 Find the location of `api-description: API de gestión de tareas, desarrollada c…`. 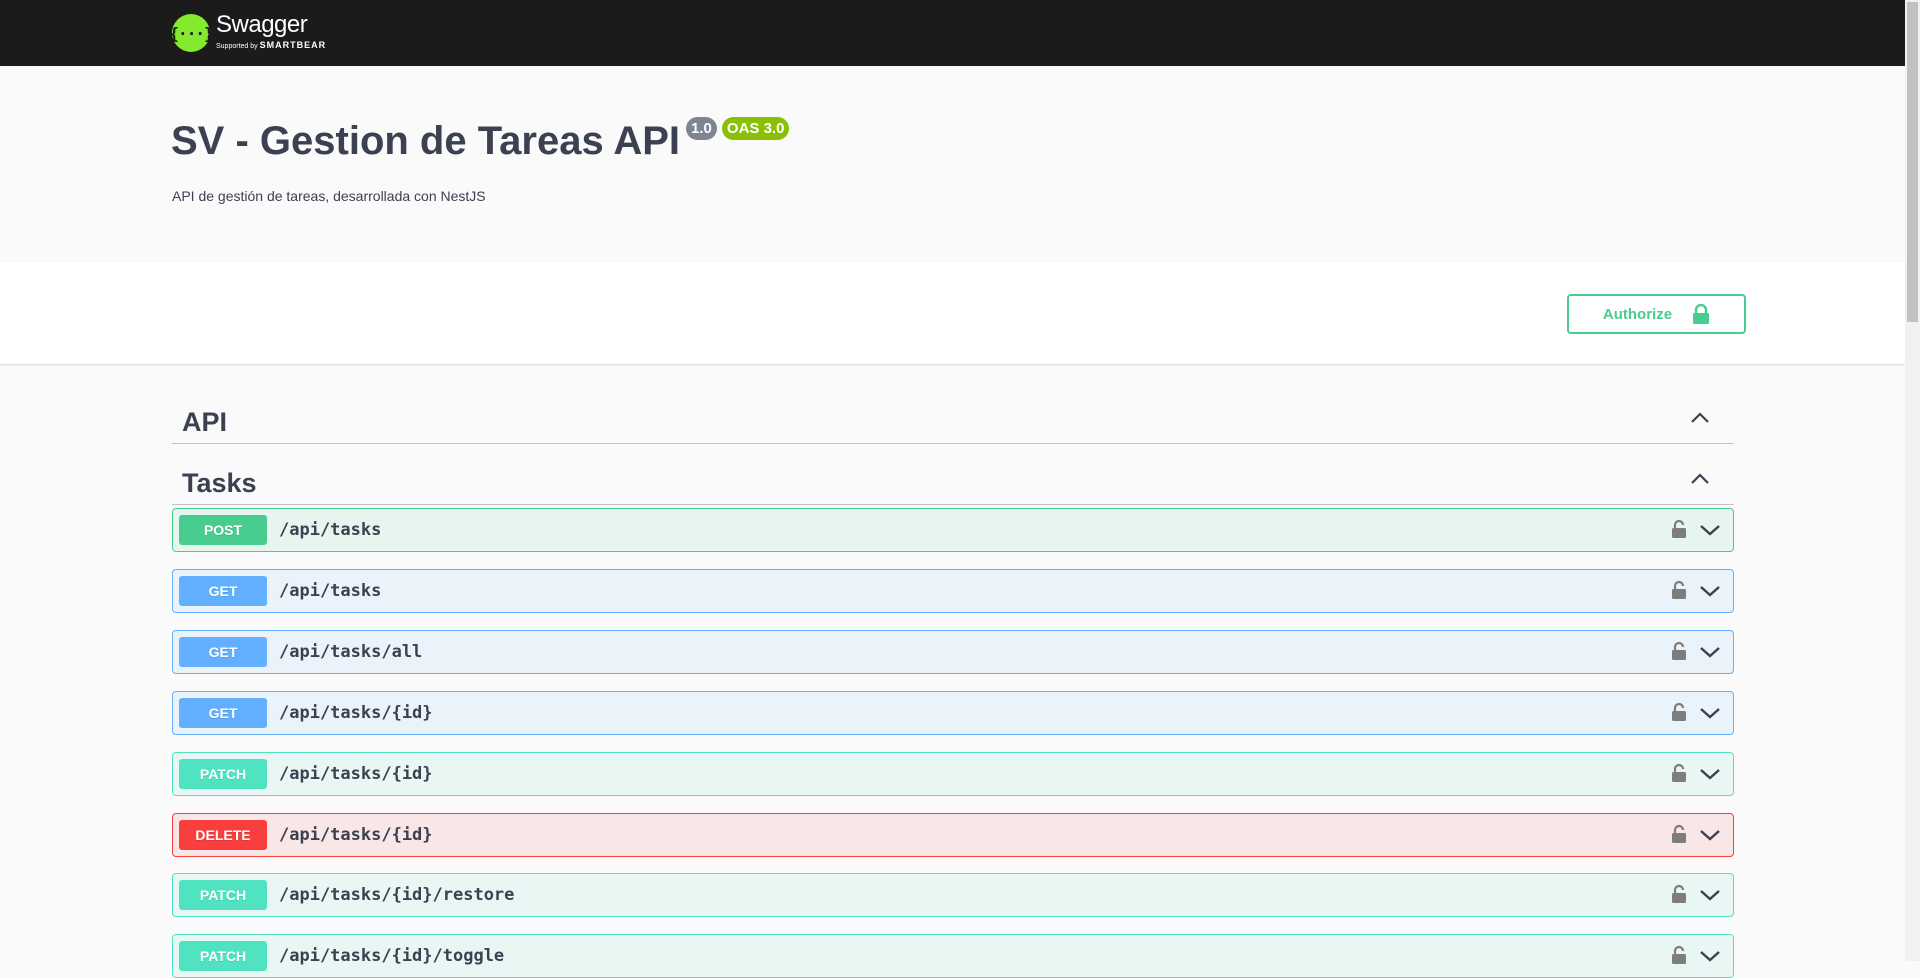

api-description: API de gestión de tareas, desarrollada c… is located at coordinates (329, 196).